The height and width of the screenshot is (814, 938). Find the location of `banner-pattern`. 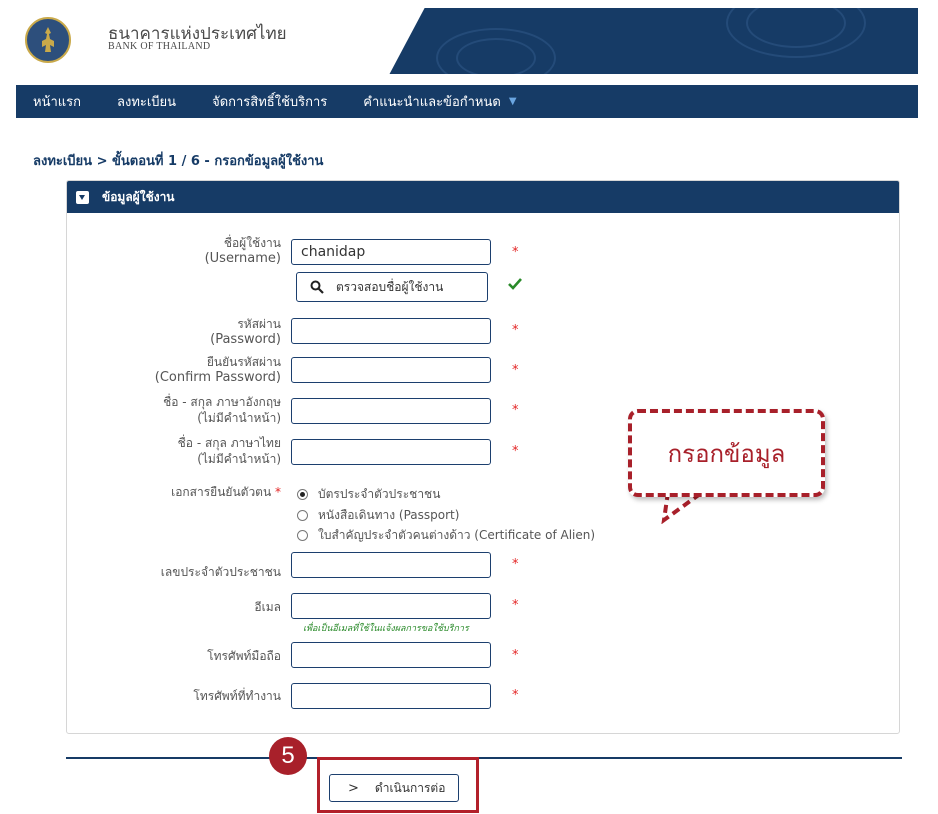

banner-pattern is located at coordinates (496, 56).